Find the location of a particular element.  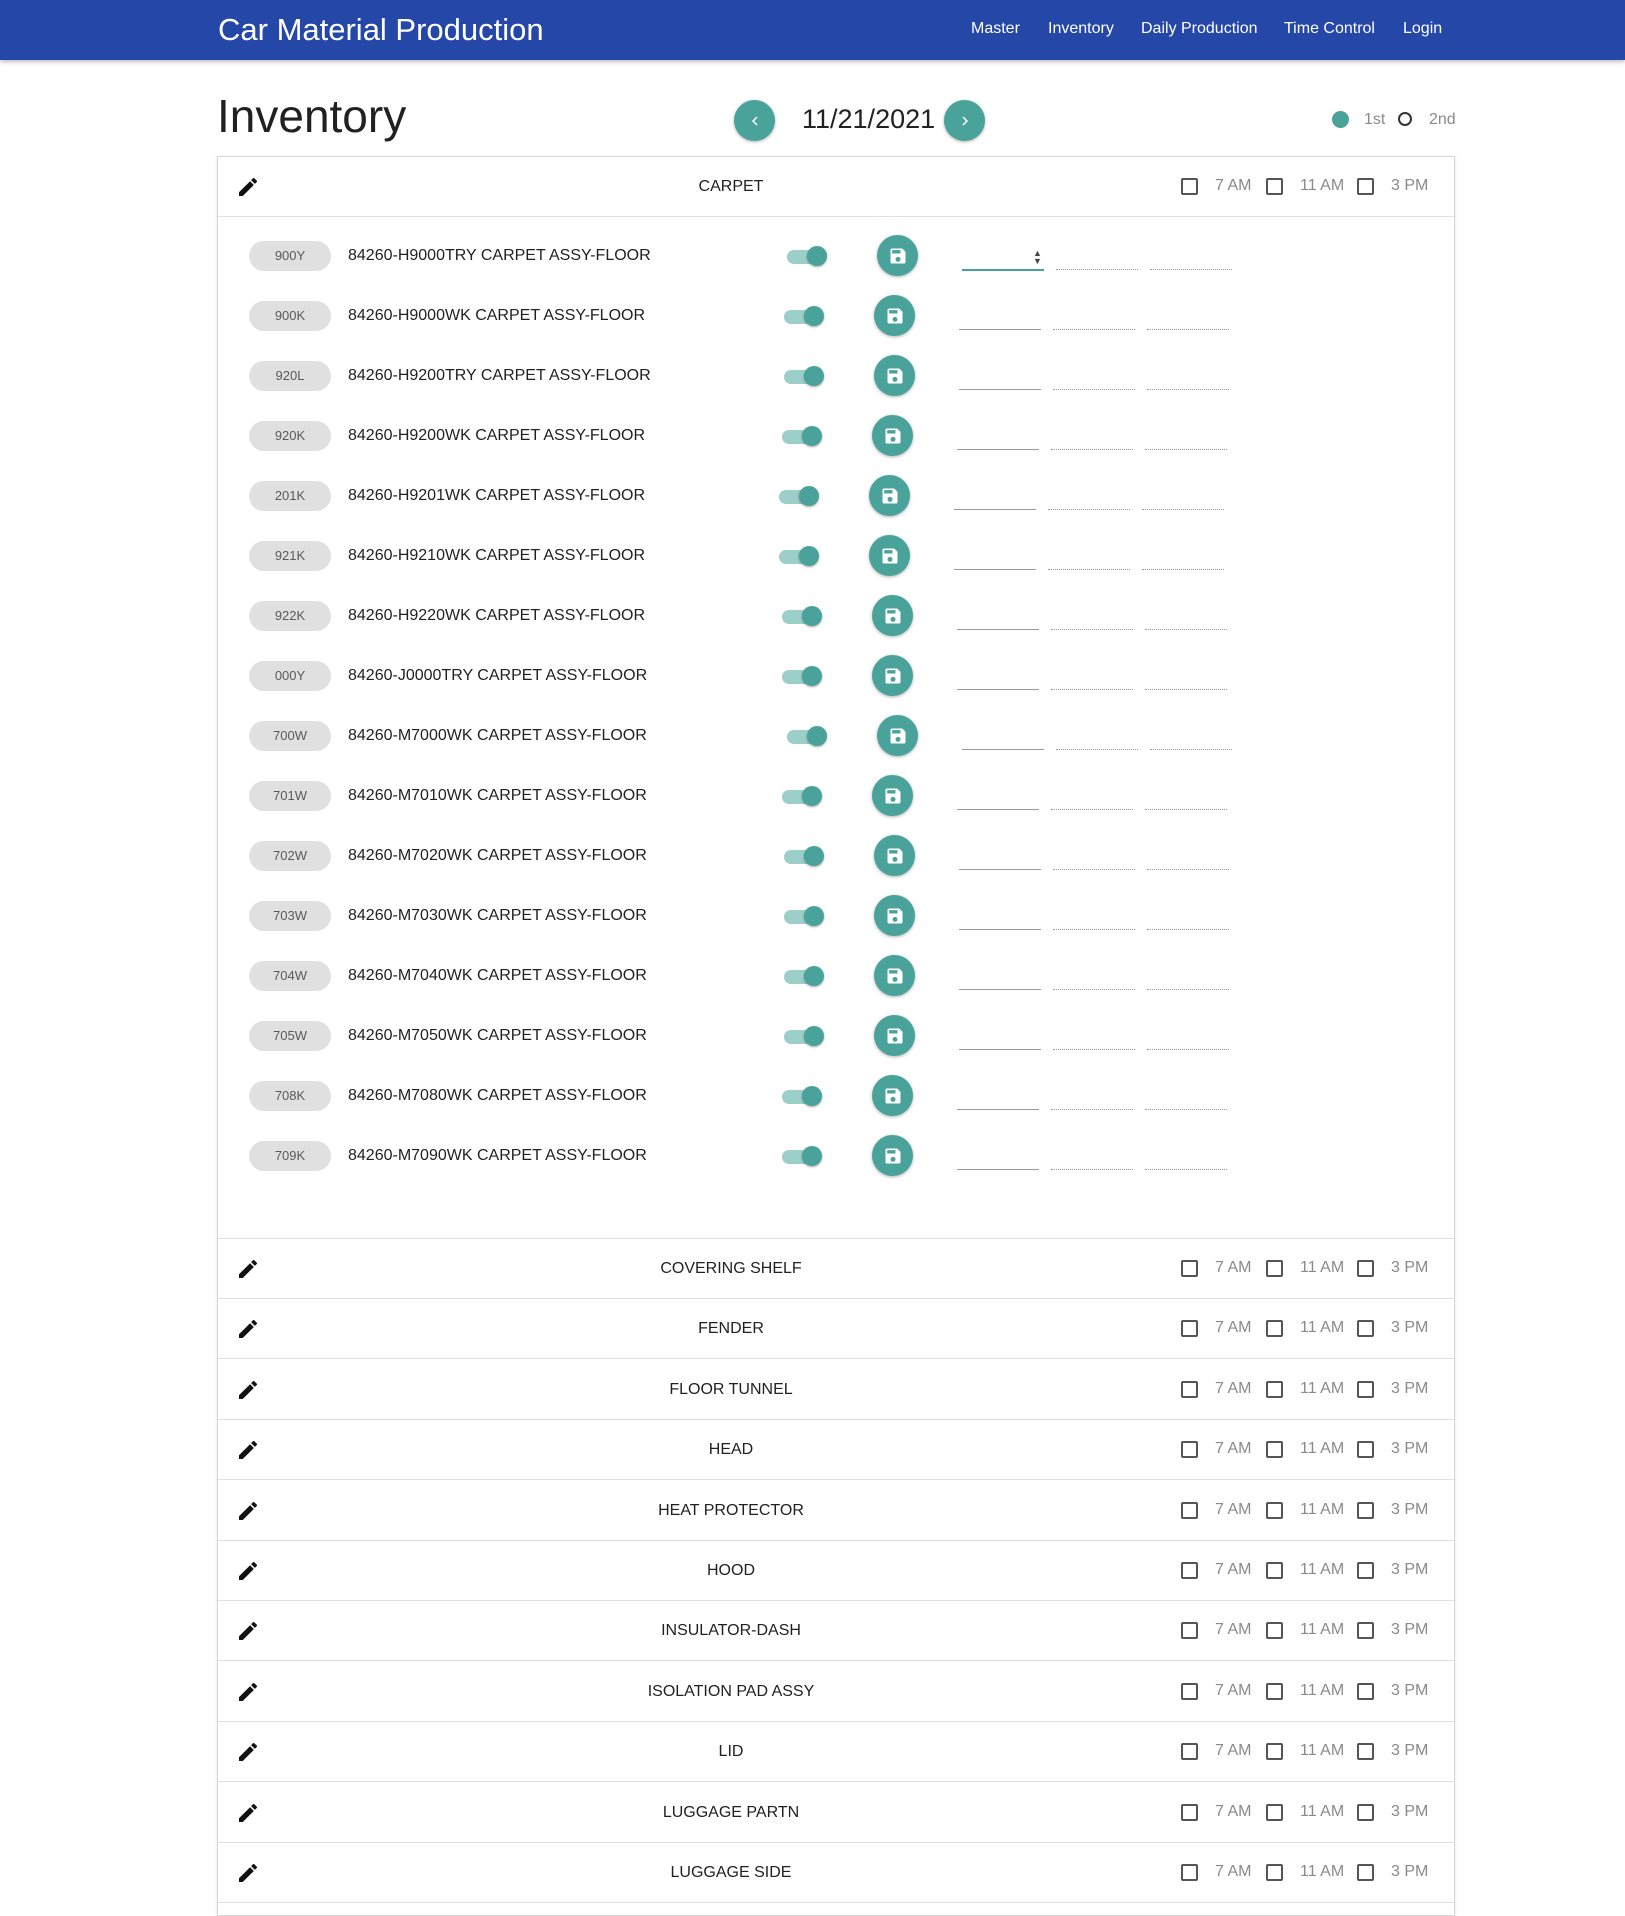

nav-daily-production: Daily Production is located at coordinates (1199, 29).